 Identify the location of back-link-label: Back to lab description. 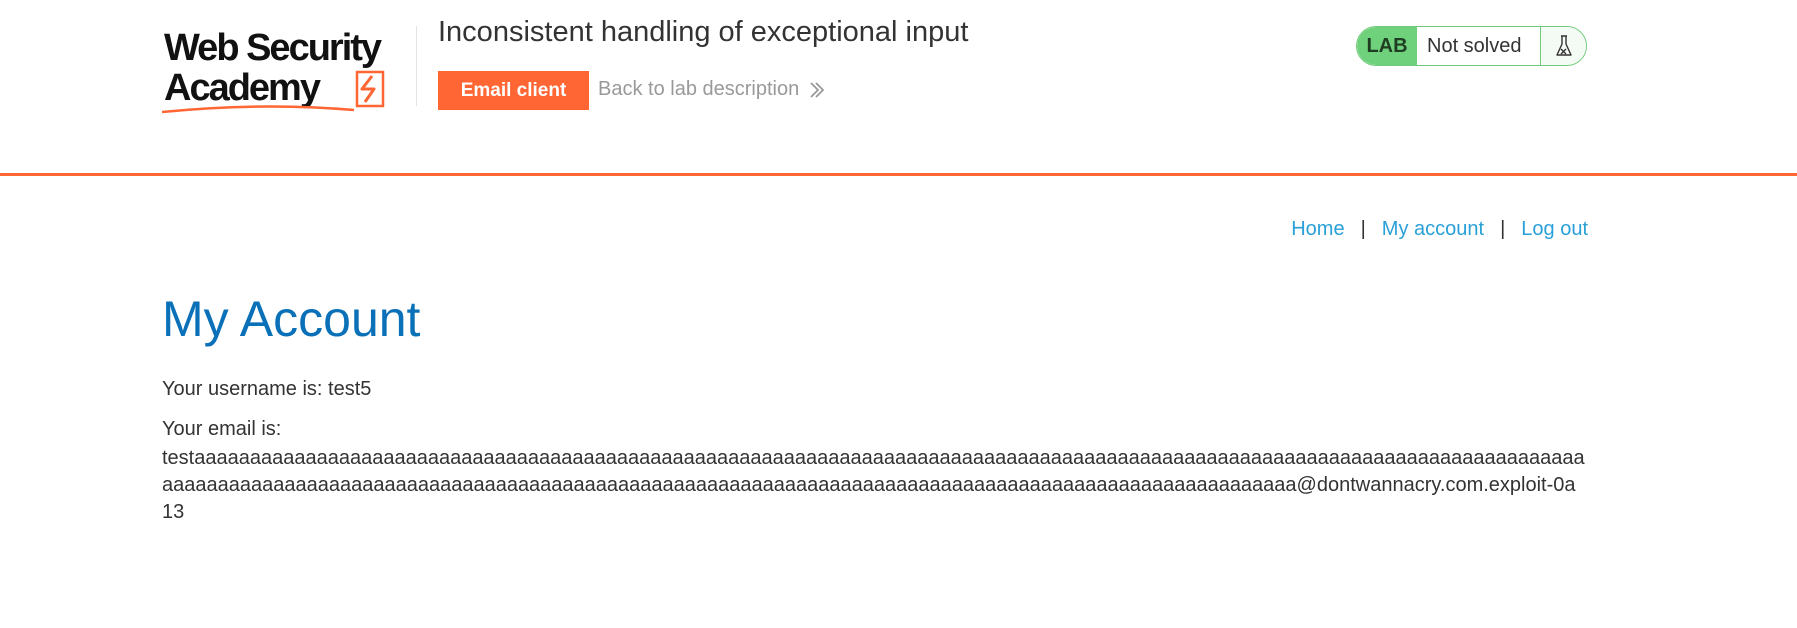
(699, 89).